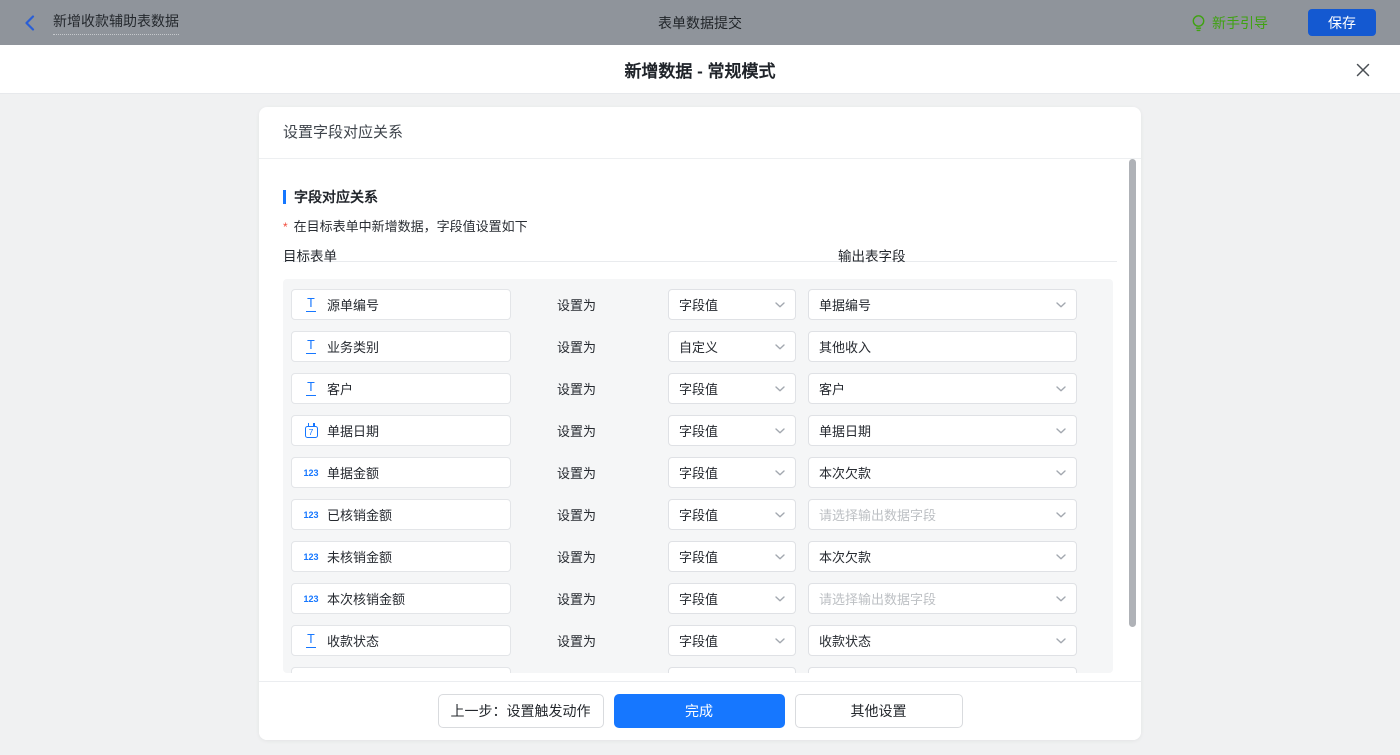 This screenshot has width=1400, height=755. Describe the element at coordinates (732, 670) in the screenshot. I see `mode-select` at that location.